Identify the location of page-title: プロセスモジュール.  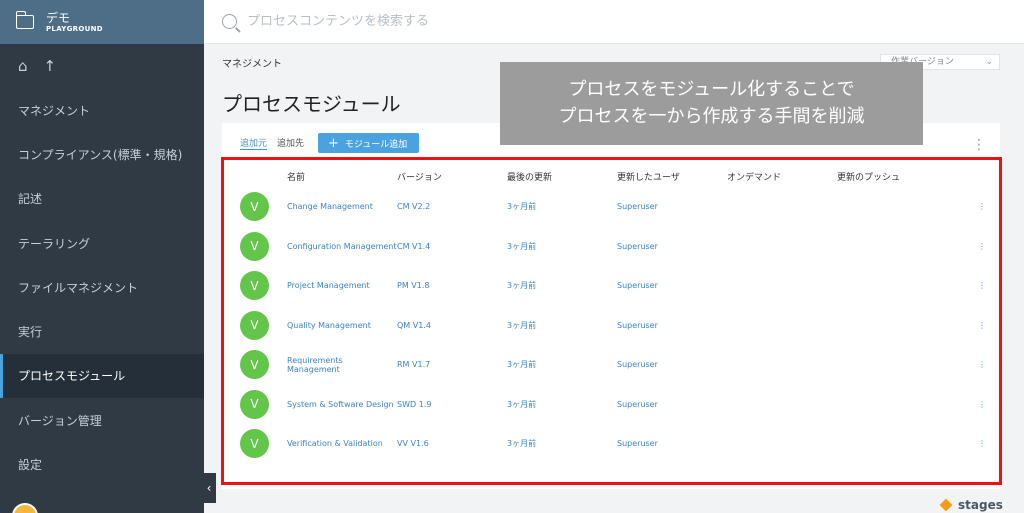
(311, 104).